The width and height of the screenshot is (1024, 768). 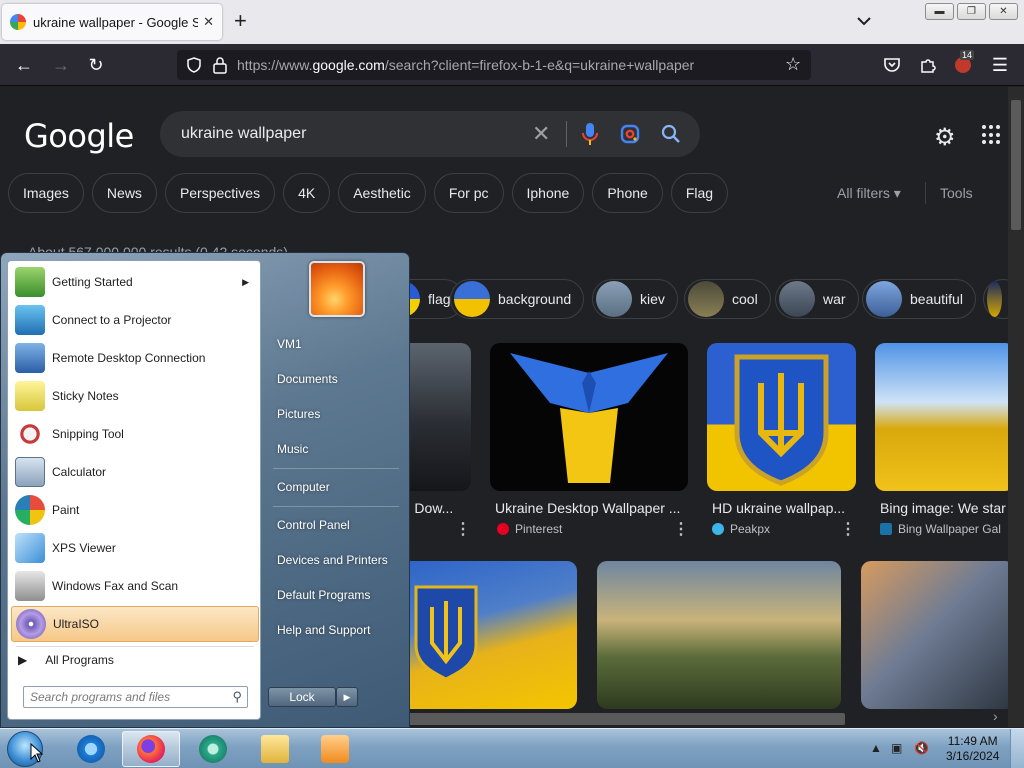 I want to click on program-remote-desktop: Remote Desktop Connection, so click(x=135, y=358).